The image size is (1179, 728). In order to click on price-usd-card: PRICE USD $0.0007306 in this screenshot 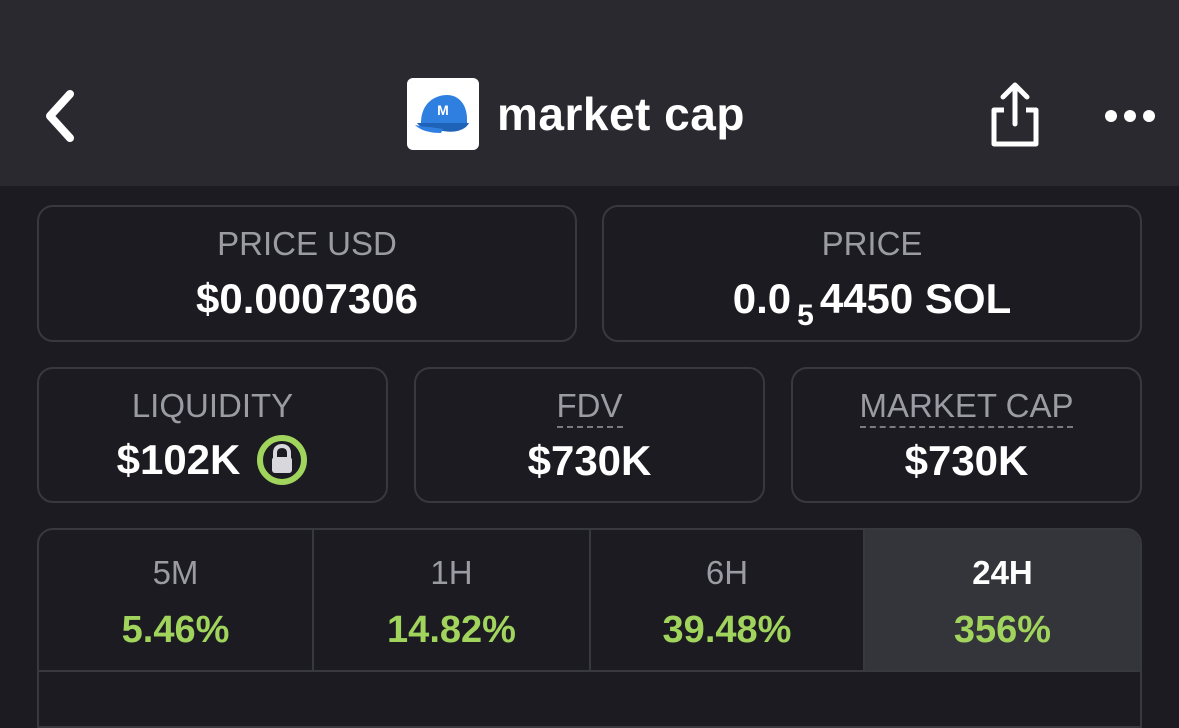, I will do `click(307, 273)`.